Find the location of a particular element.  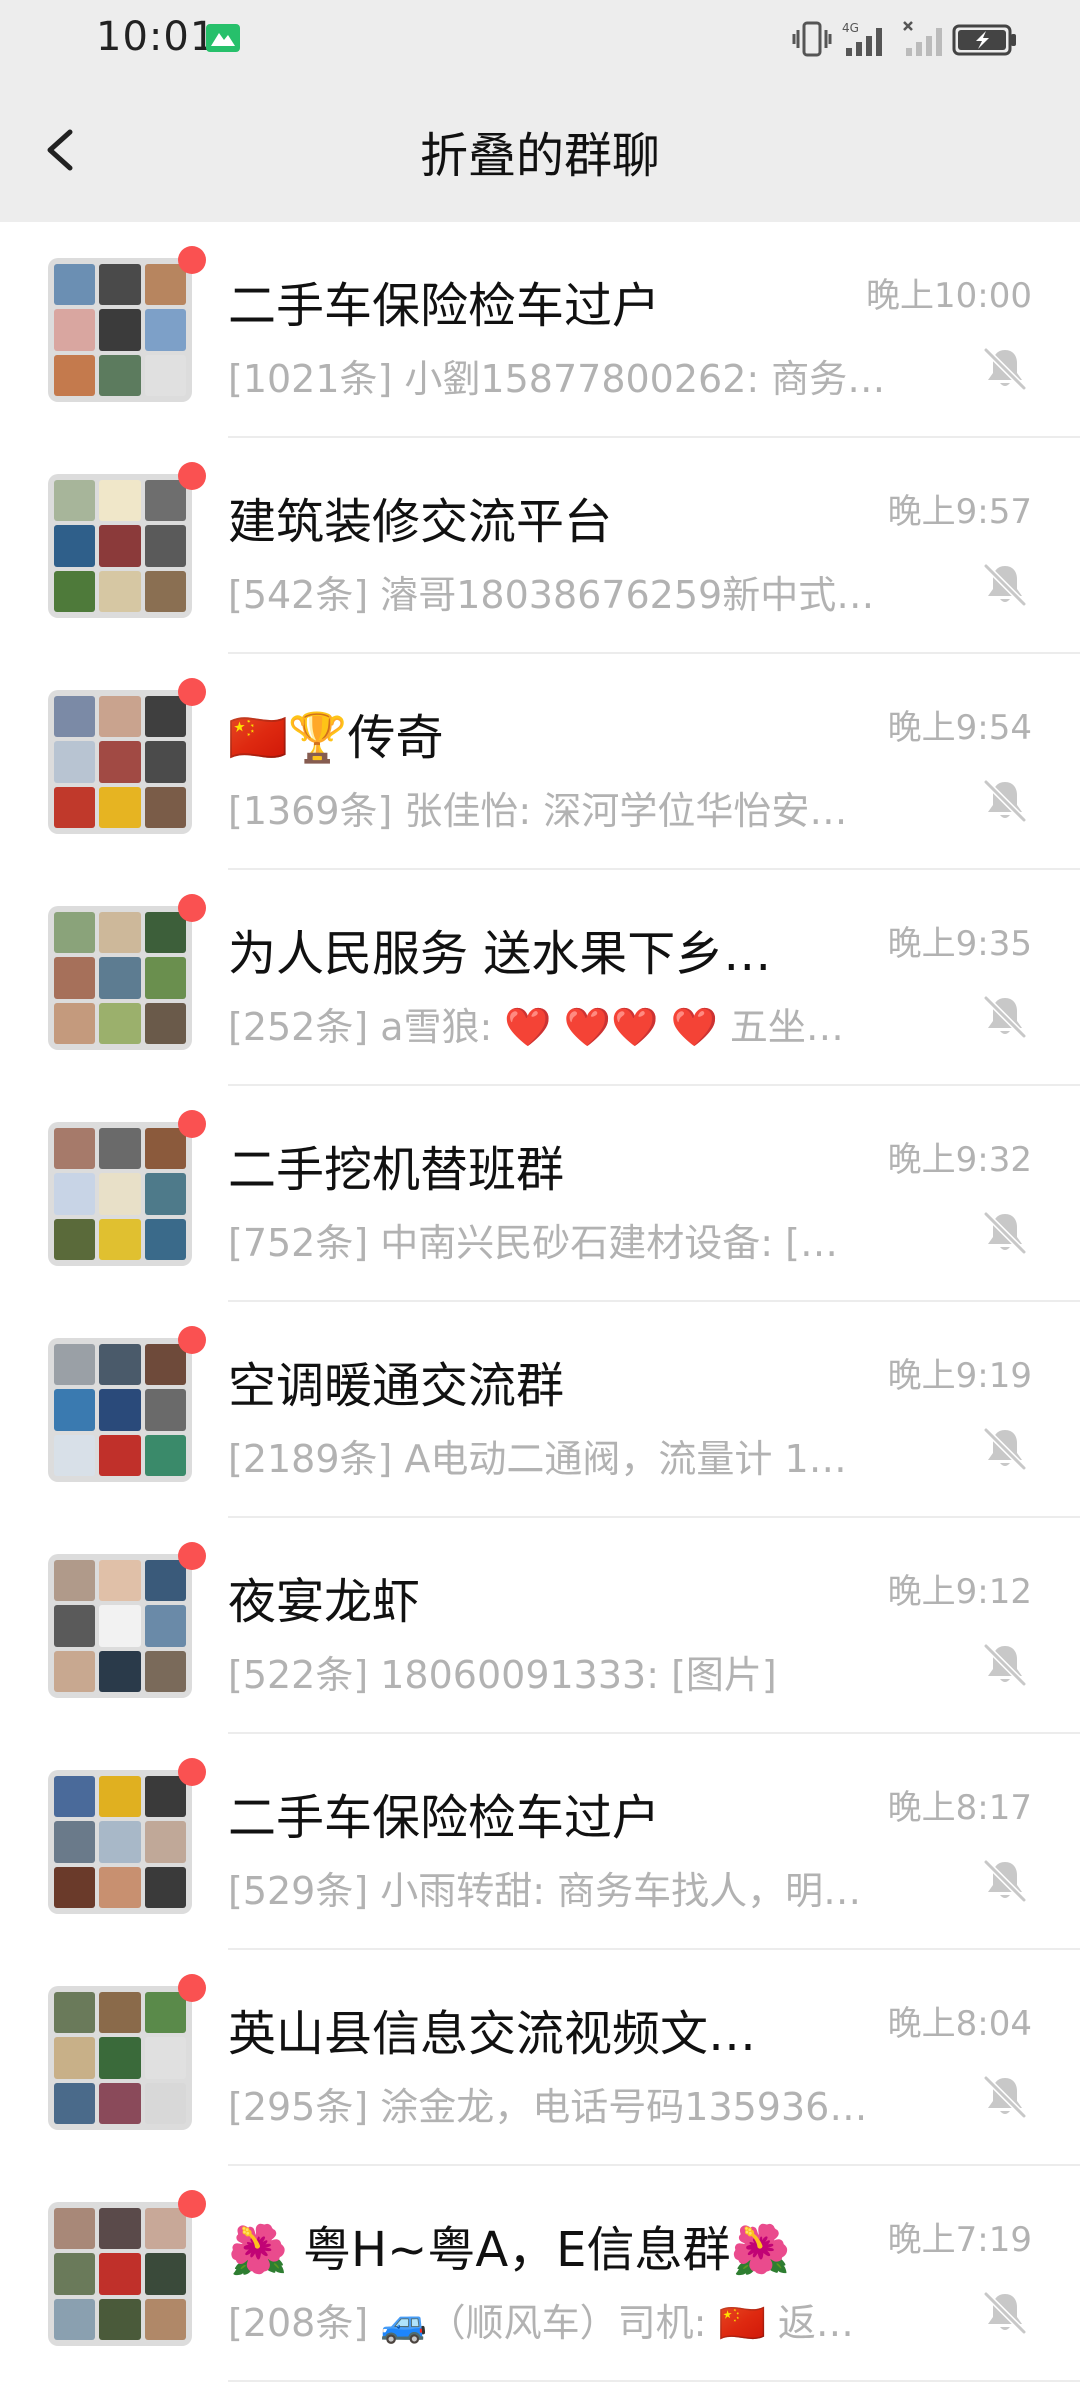

status-bar: 10:01 4G is located at coordinates (540, 39).